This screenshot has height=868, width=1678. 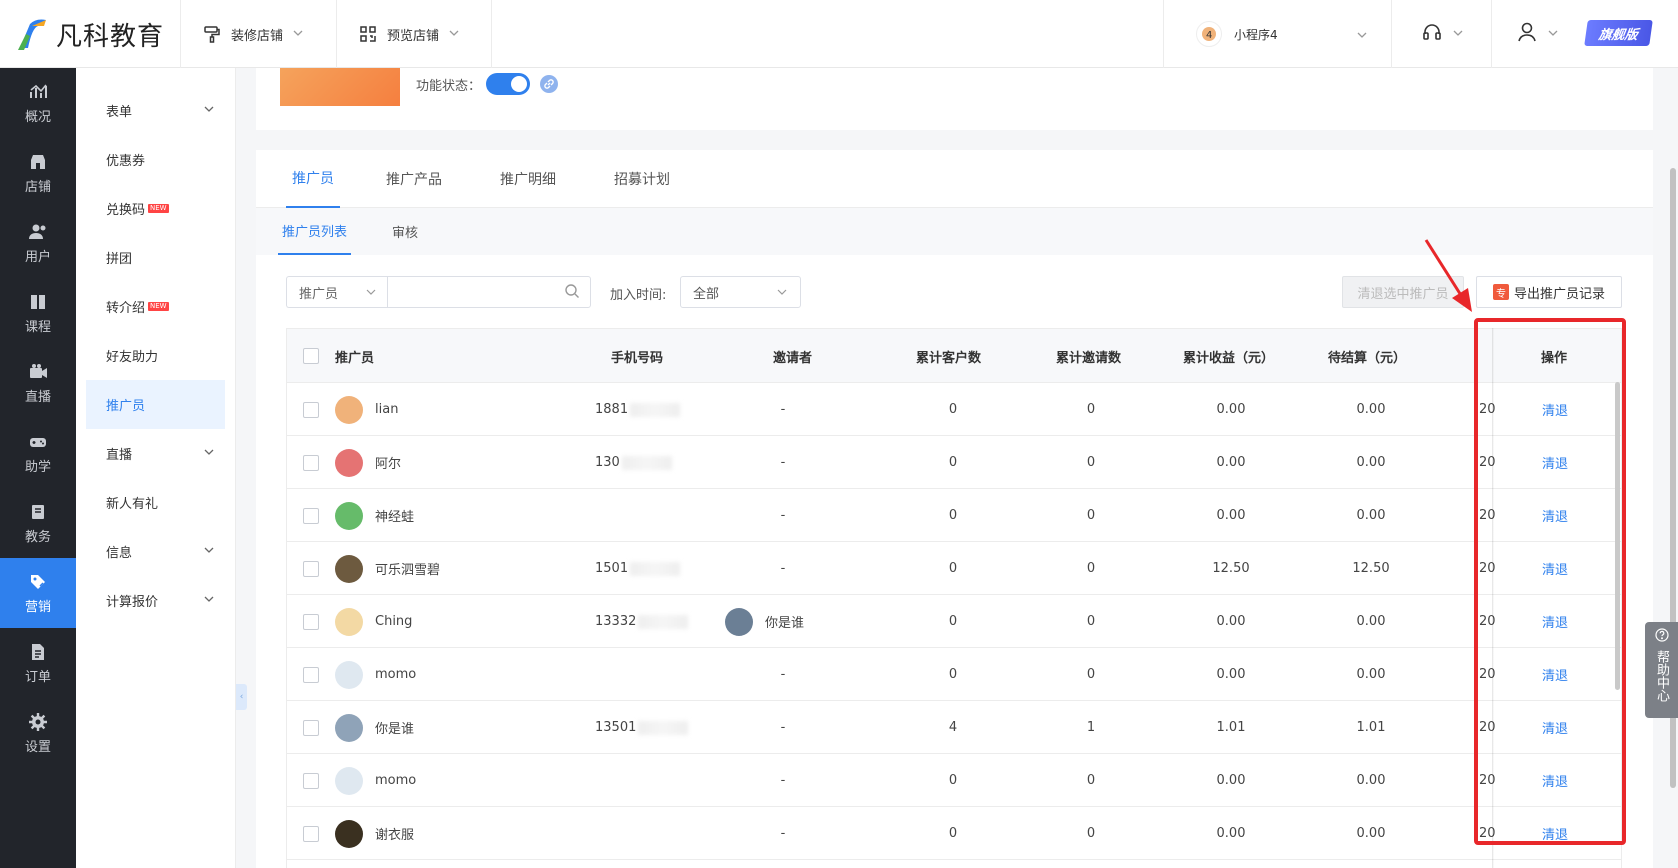 What do you see at coordinates (155, 208) in the screenshot?
I see `submenu-item-2: 兑换码 NEW` at bounding box center [155, 208].